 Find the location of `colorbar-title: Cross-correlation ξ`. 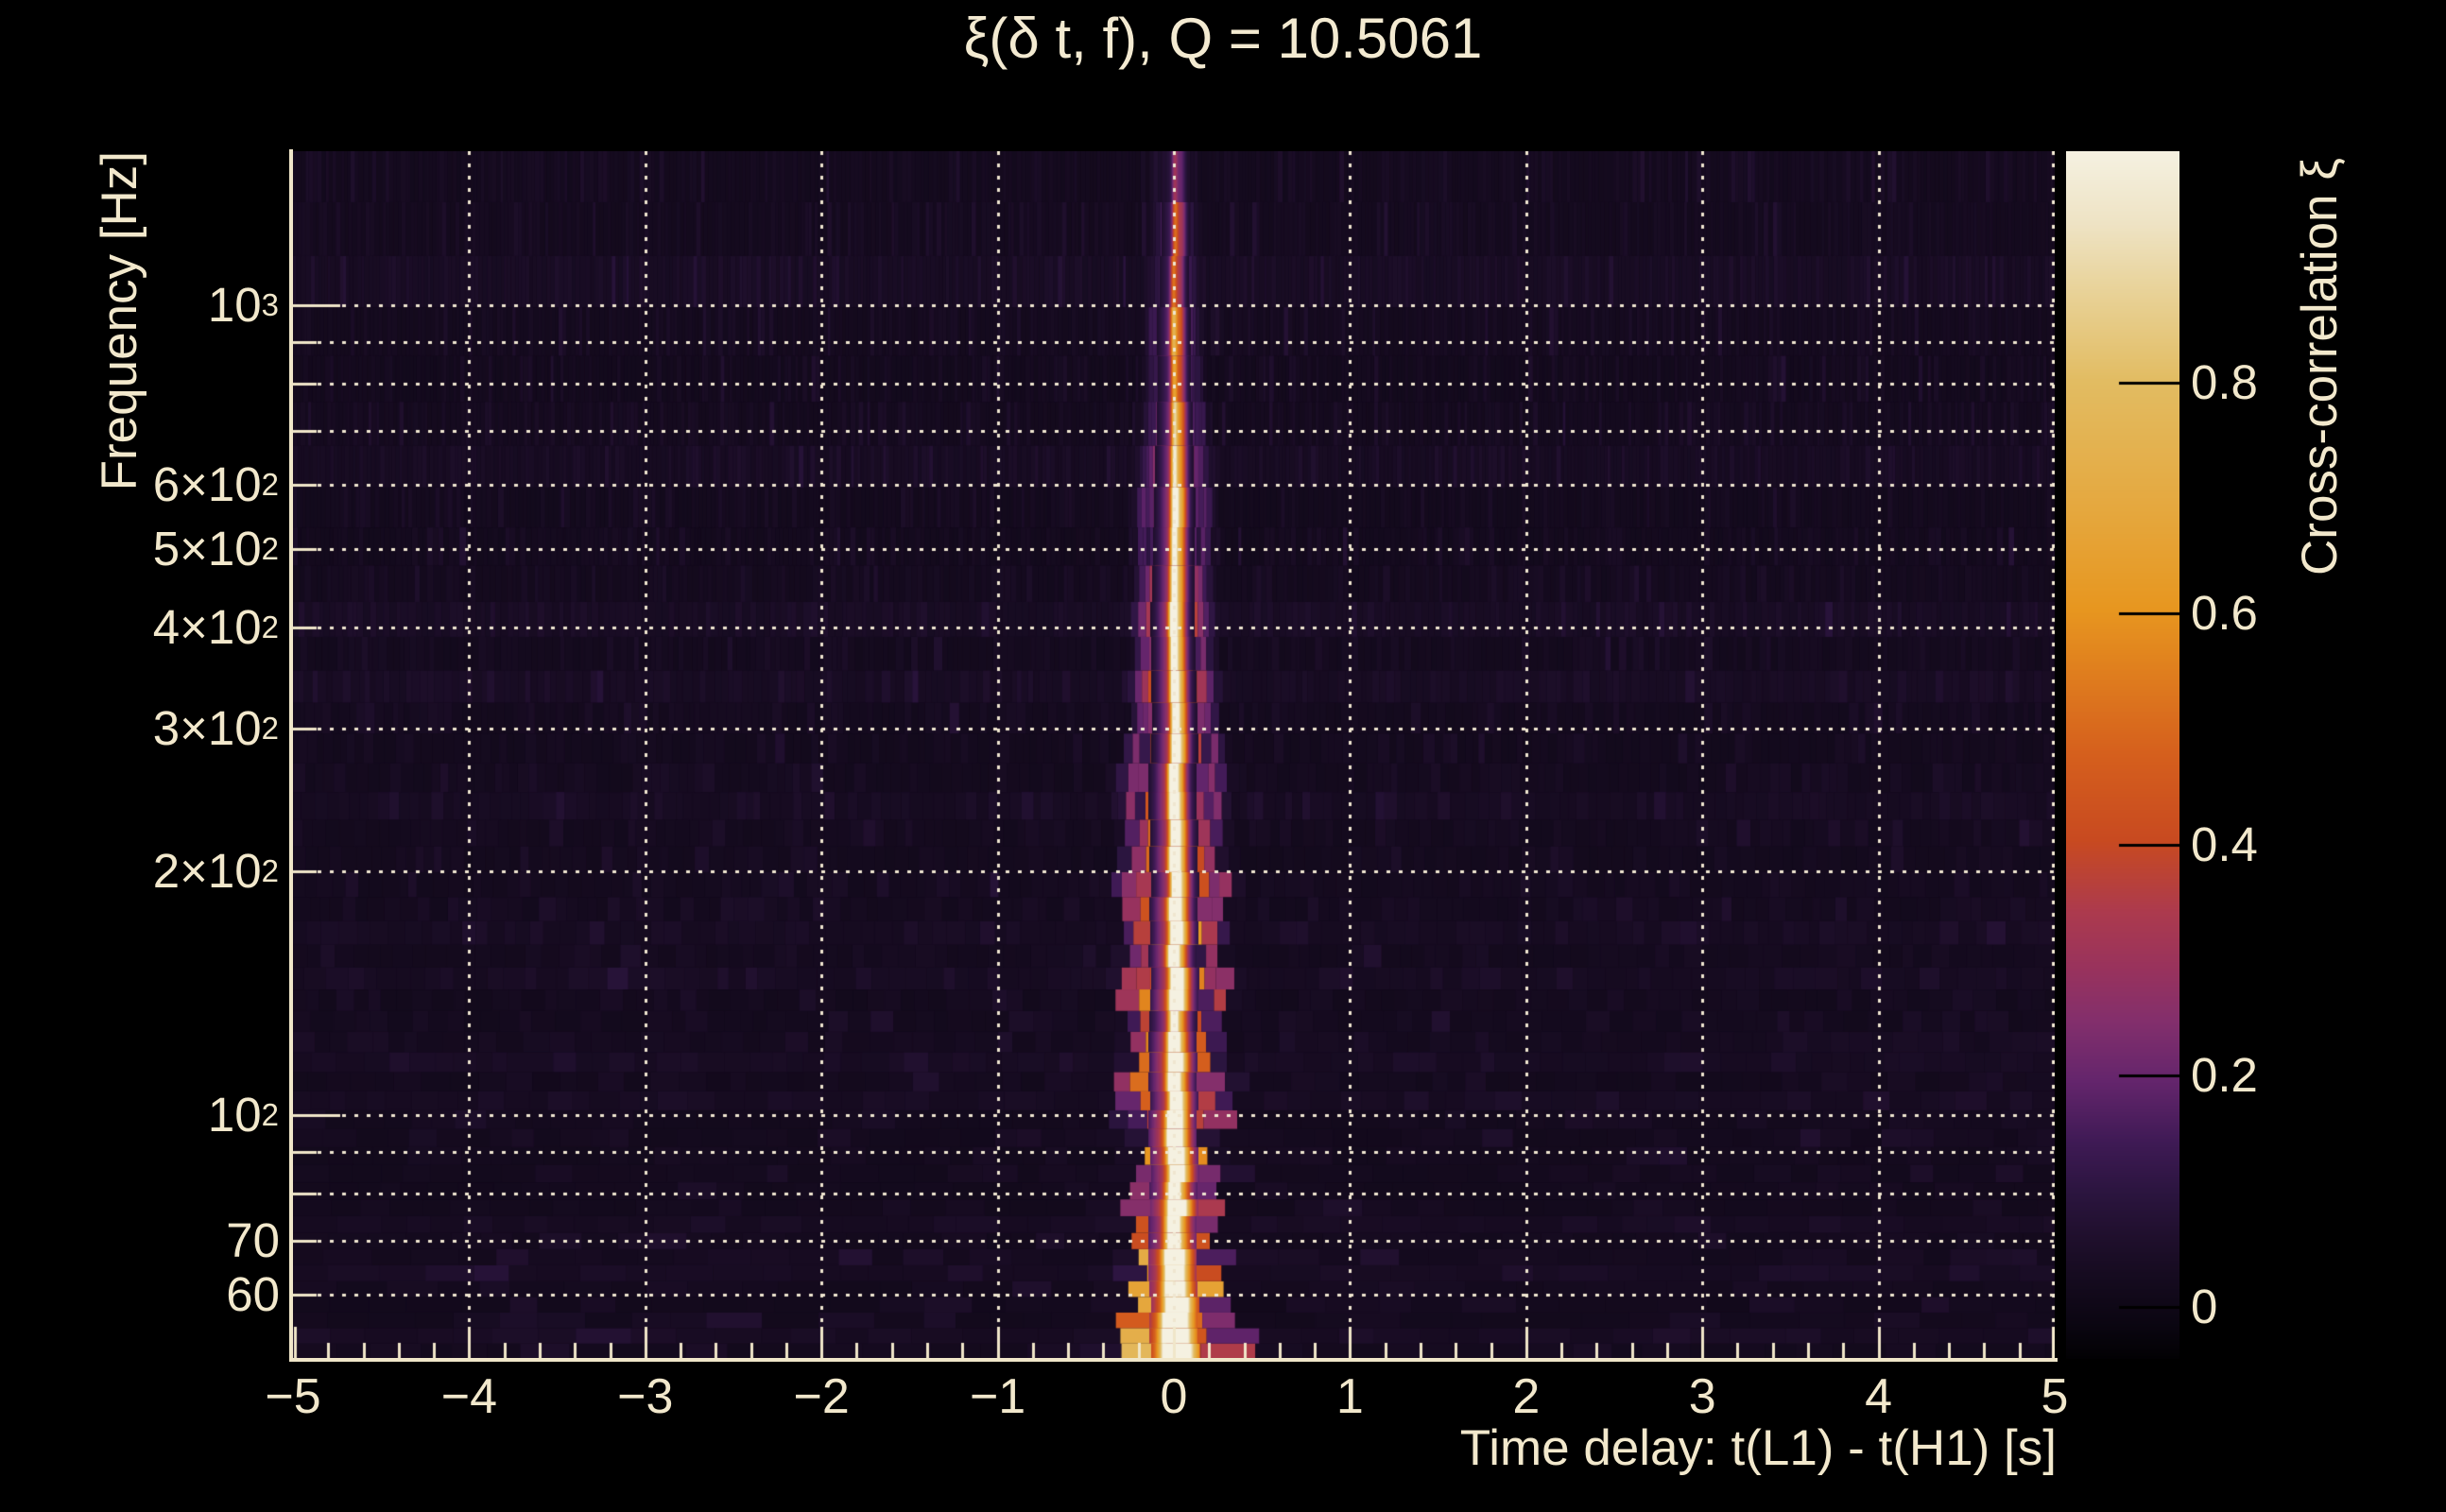

colorbar-title: Cross-correlation ξ is located at coordinates (2320, 366).